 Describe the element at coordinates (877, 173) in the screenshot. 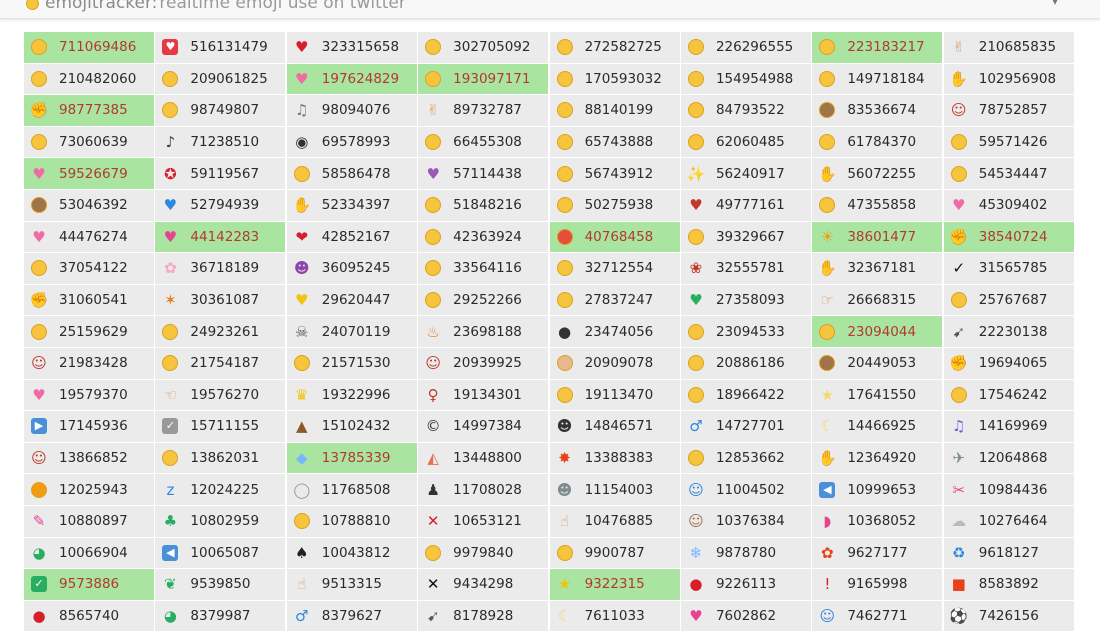

I see `emoji-cell: ✋ 56072255` at that location.